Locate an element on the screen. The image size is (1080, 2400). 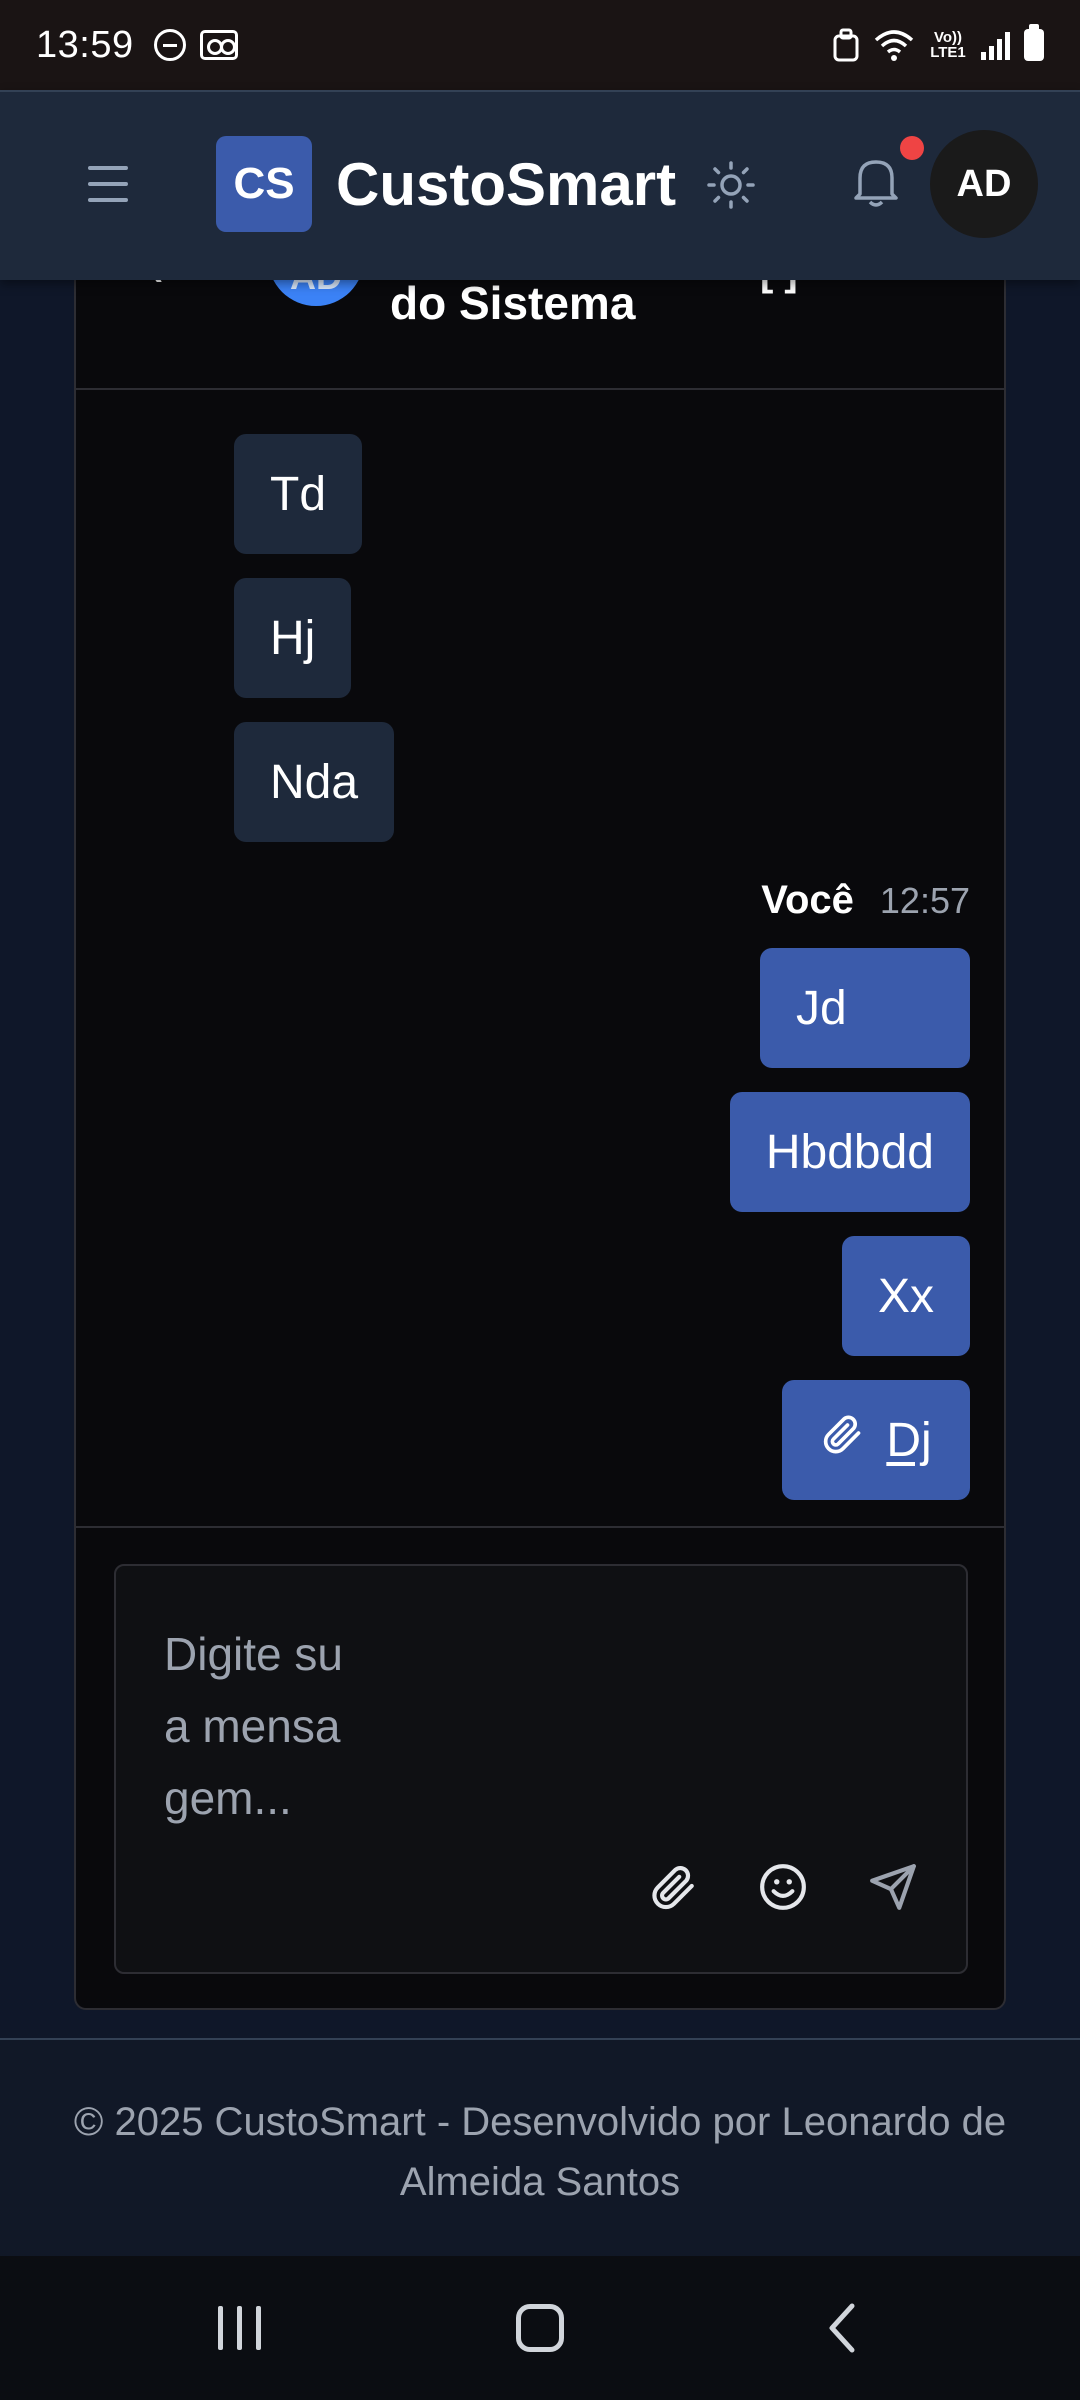
app-header: CS CustoSmart is located at coordinates (540, 185).